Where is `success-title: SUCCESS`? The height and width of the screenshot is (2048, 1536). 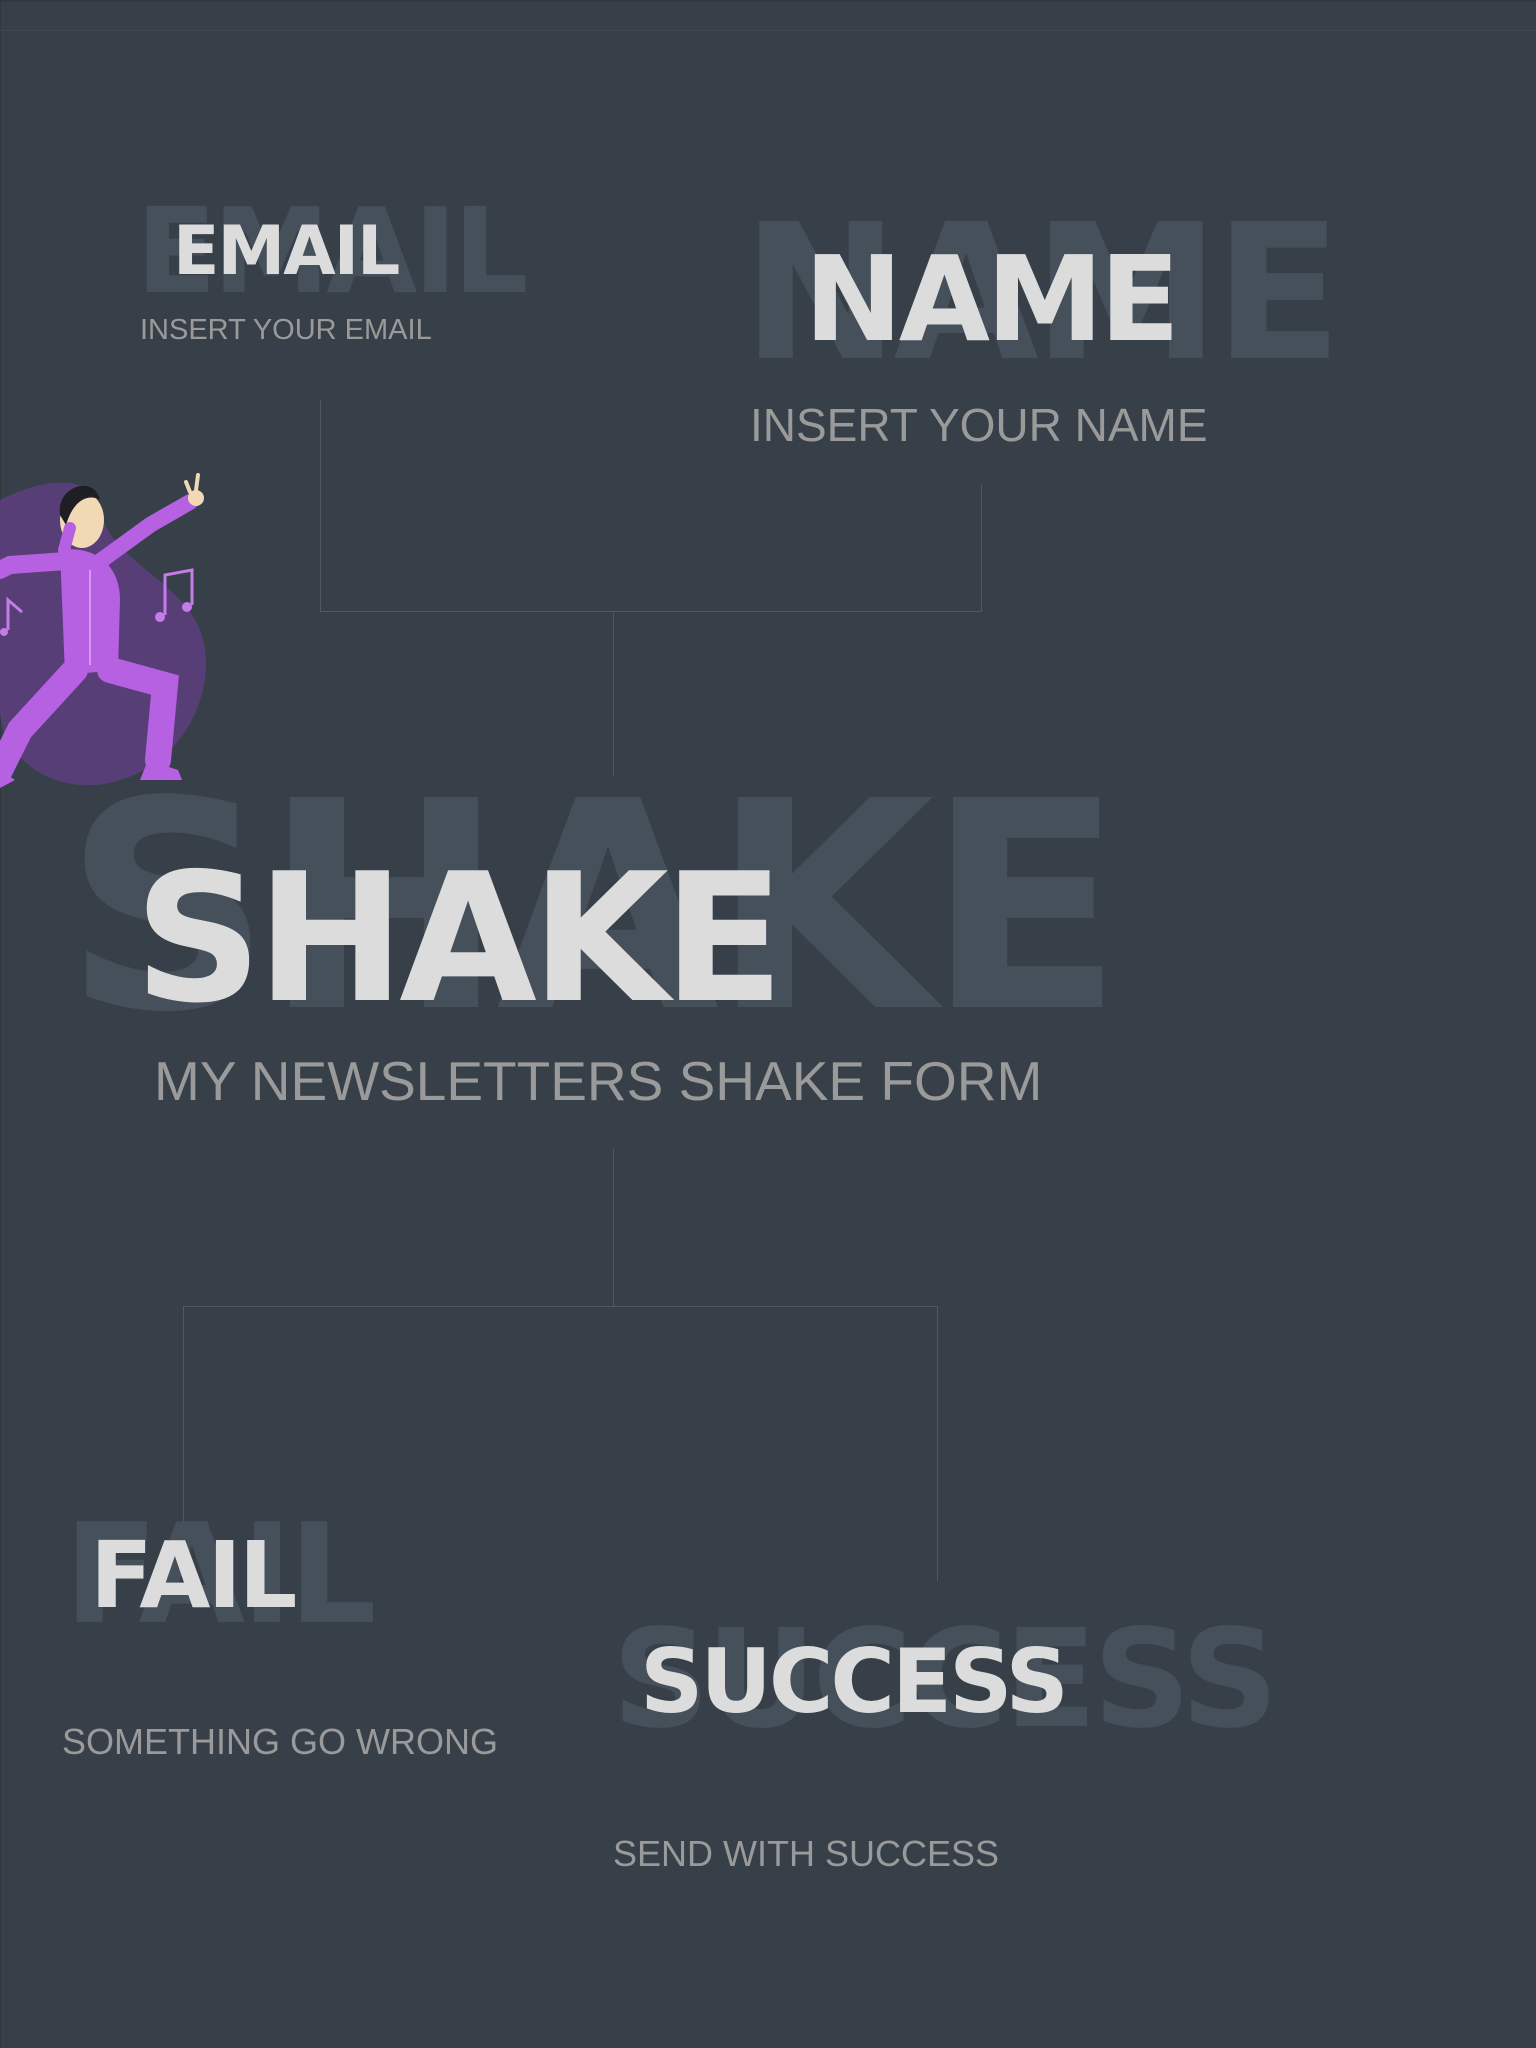
success-title: SUCCESS is located at coordinates (854, 1681).